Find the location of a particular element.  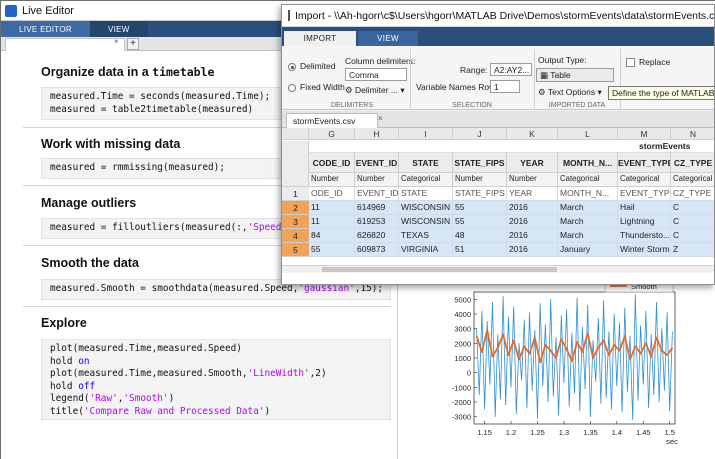

data-cell: 626820 is located at coordinates (377, 236).